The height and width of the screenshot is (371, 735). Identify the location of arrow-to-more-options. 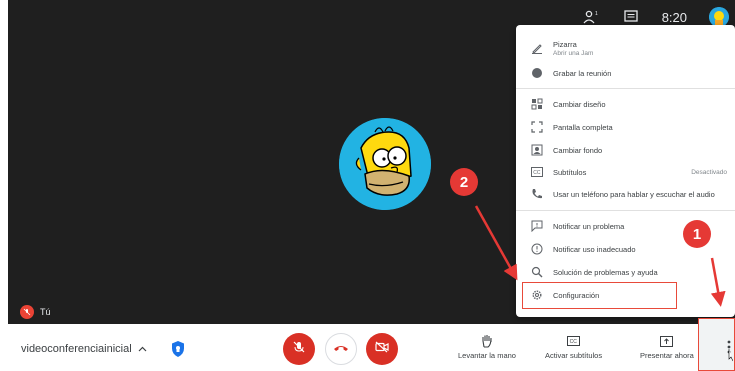
(718, 282).